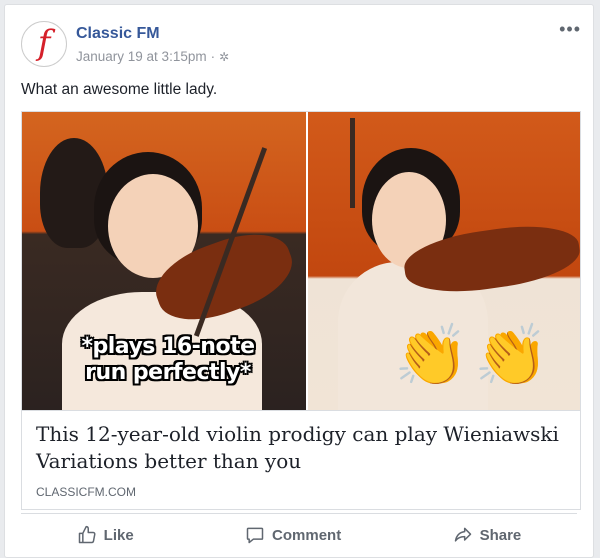 The height and width of the screenshot is (558, 600). Describe the element at coordinates (255, 535) in the screenshot. I see `comment-icon` at that location.